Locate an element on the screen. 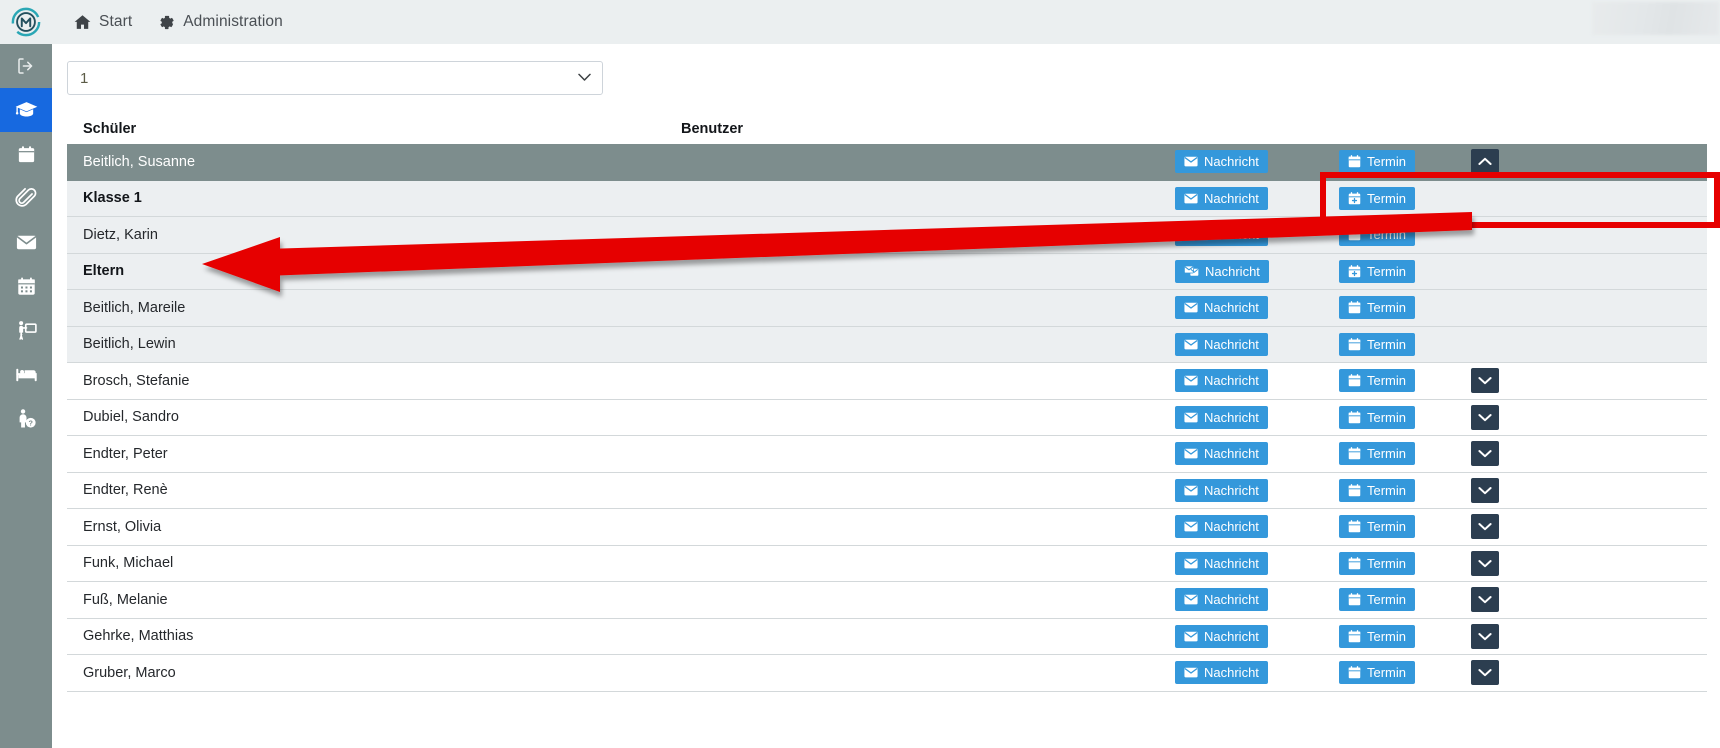  calendar-plus-icon is located at coordinates (1354, 198).